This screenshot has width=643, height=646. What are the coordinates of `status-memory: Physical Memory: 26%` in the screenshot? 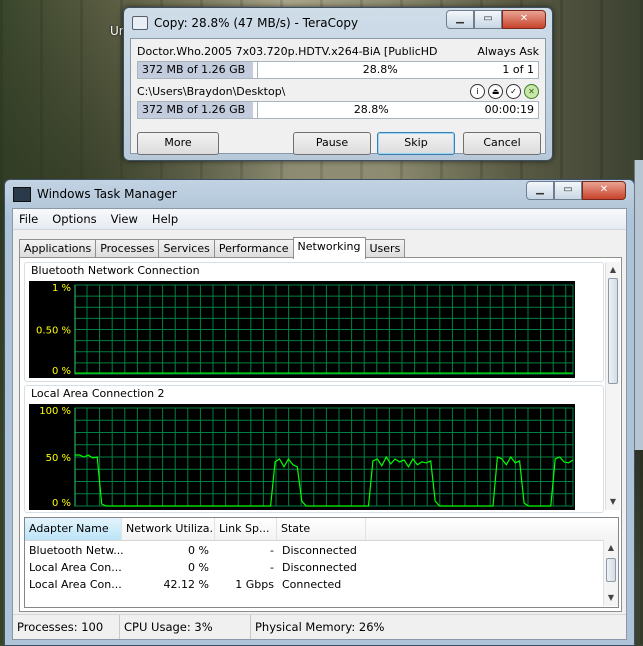 It's located at (320, 627).